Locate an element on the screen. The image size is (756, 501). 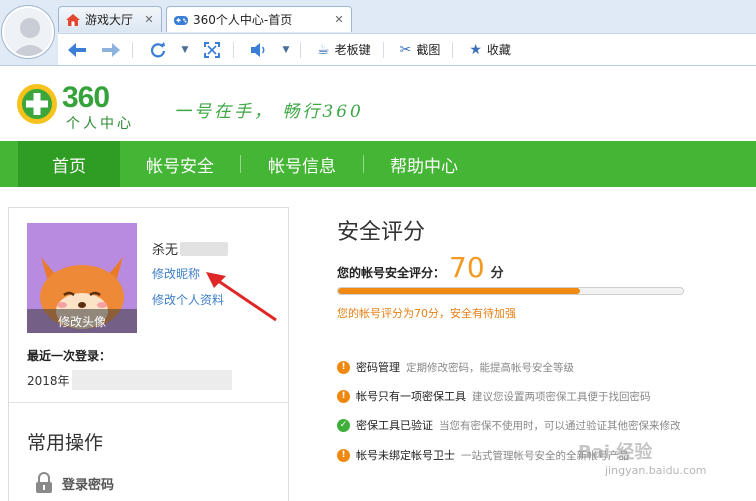
last-login-label: 最近一次登录： is located at coordinates (69, 356).